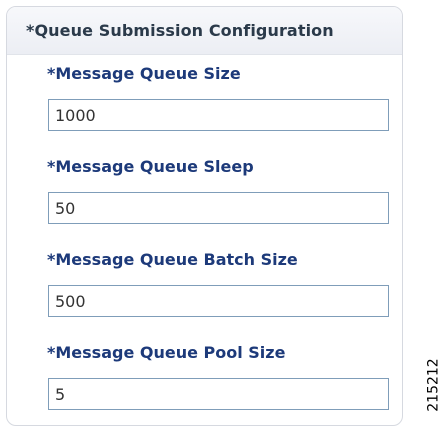 The width and height of the screenshot is (441, 426). I want to click on panel-header: *Queue Submission Configuration, so click(204, 31).